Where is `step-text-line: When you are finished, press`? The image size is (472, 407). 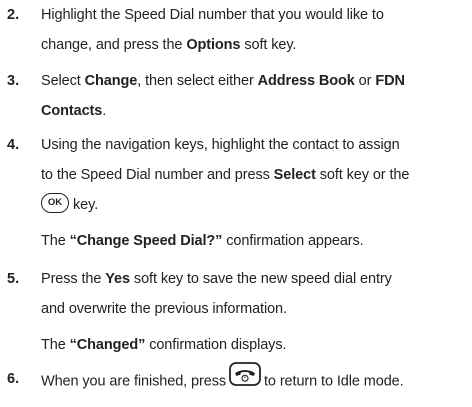
step-text-line: When you are finished, press is located at coordinates (133, 381).